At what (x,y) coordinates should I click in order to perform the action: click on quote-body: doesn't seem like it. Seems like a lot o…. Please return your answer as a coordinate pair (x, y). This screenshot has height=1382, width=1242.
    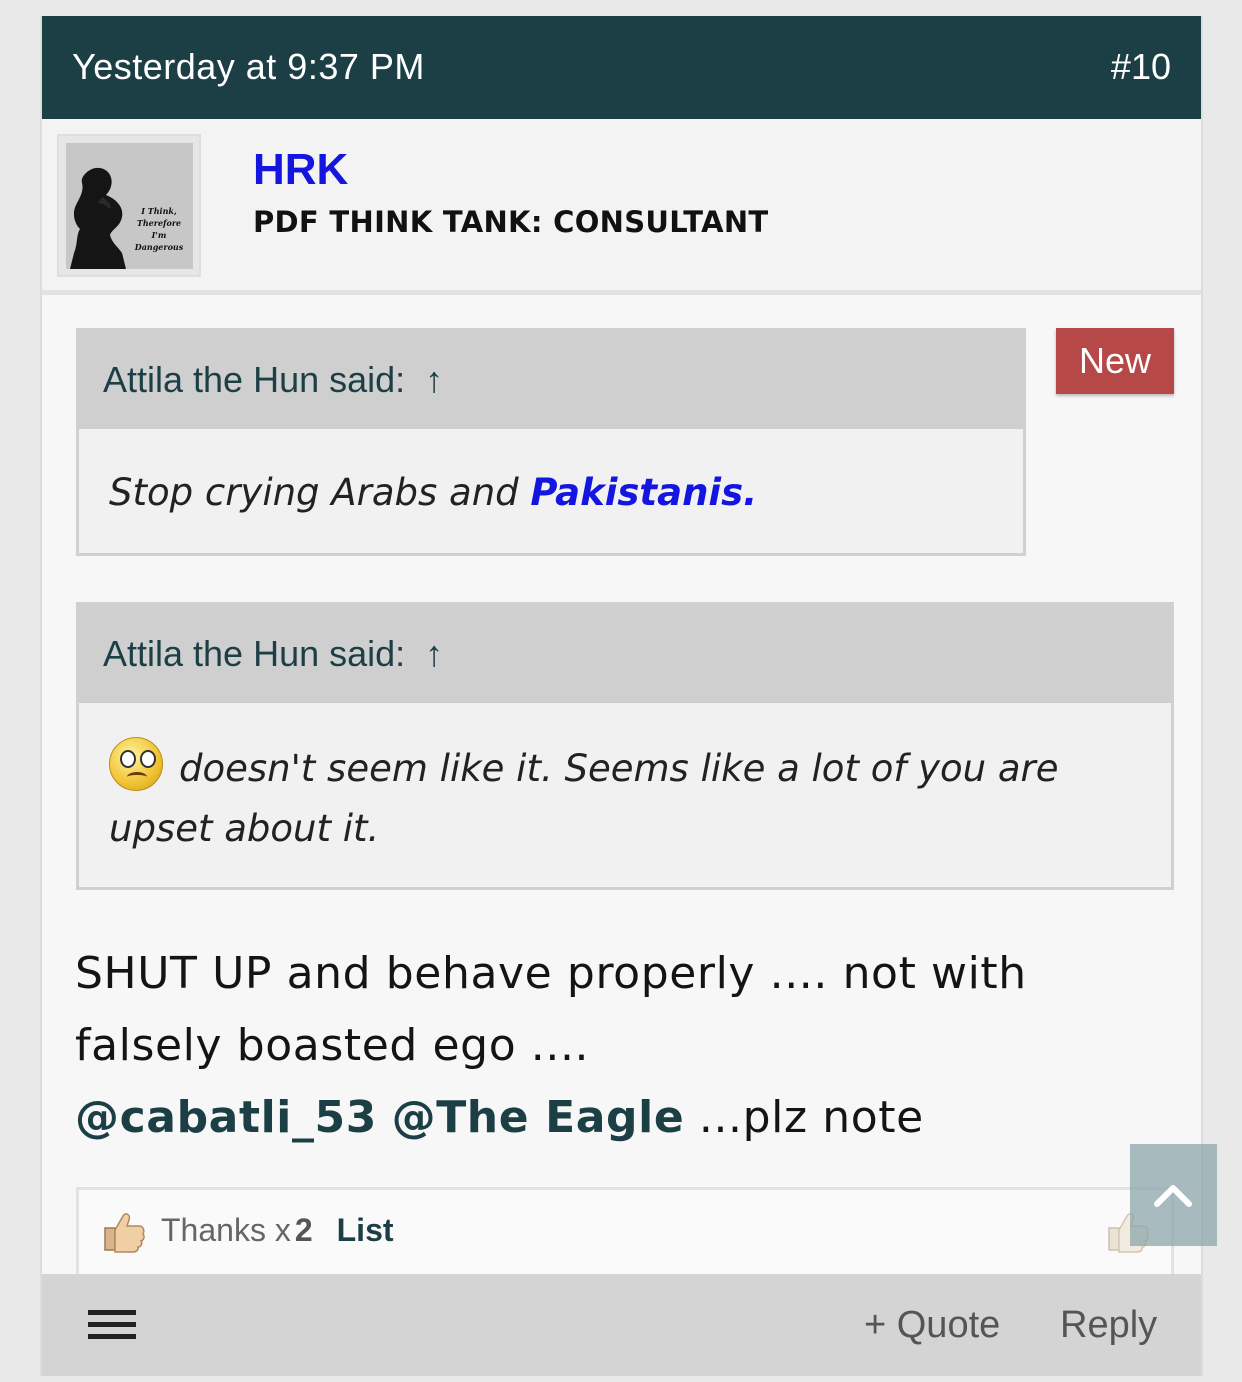
    Looking at the image, I should click on (624, 798).